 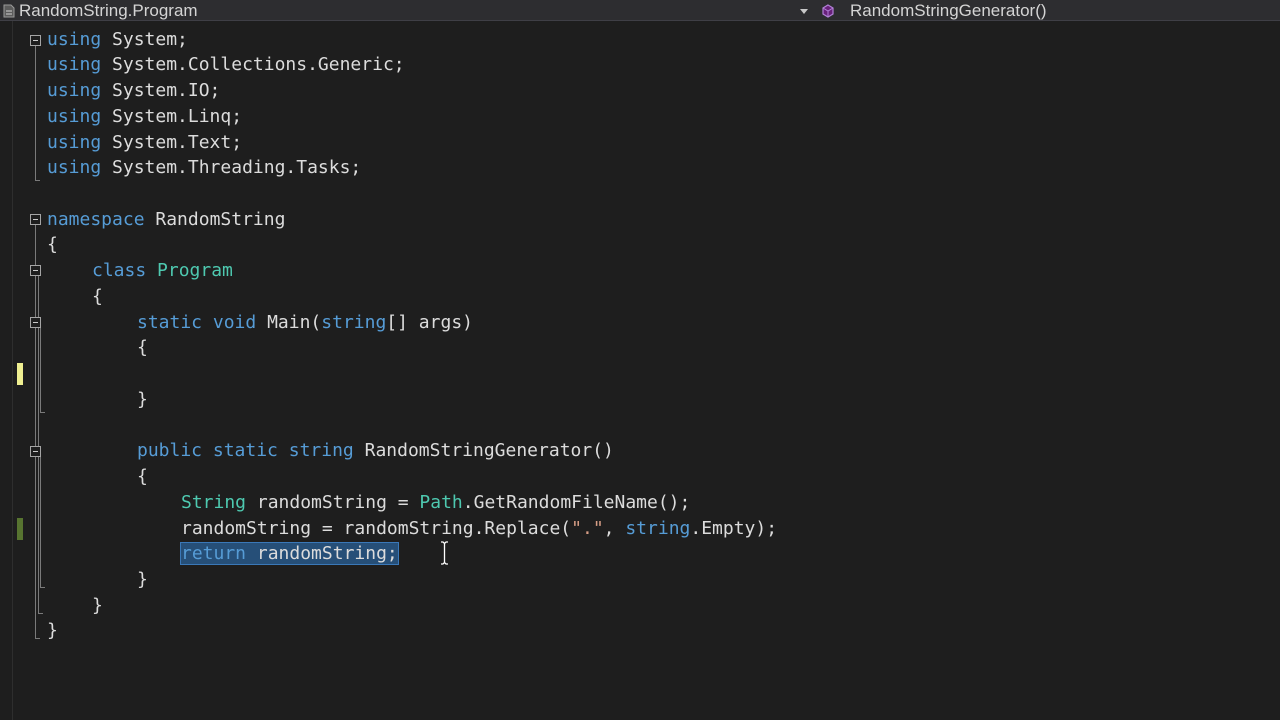 I want to click on member-dropdown: RandomStringGenerator(), so click(x=923, y=10).